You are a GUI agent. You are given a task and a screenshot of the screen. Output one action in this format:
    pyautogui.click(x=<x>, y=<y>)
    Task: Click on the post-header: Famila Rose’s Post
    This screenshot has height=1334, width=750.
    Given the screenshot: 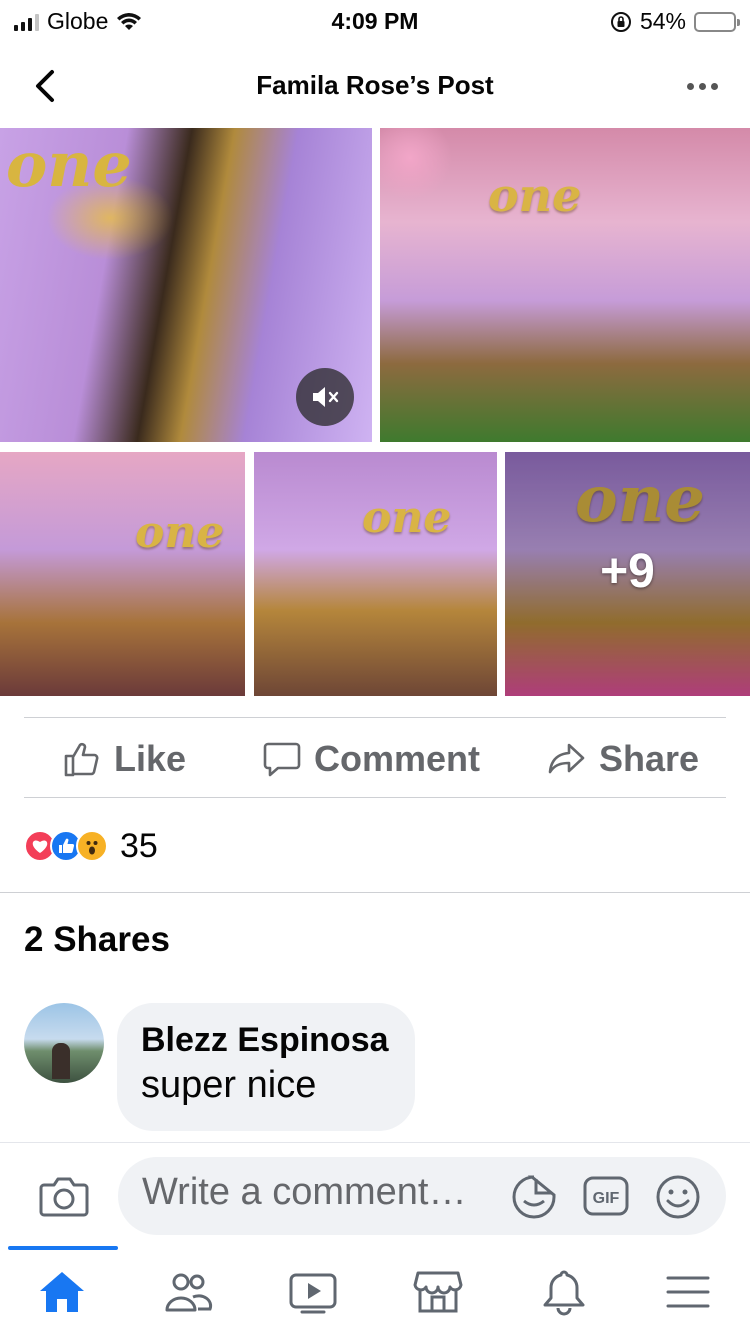 What is the action you would take?
    pyautogui.click(x=375, y=86)
    